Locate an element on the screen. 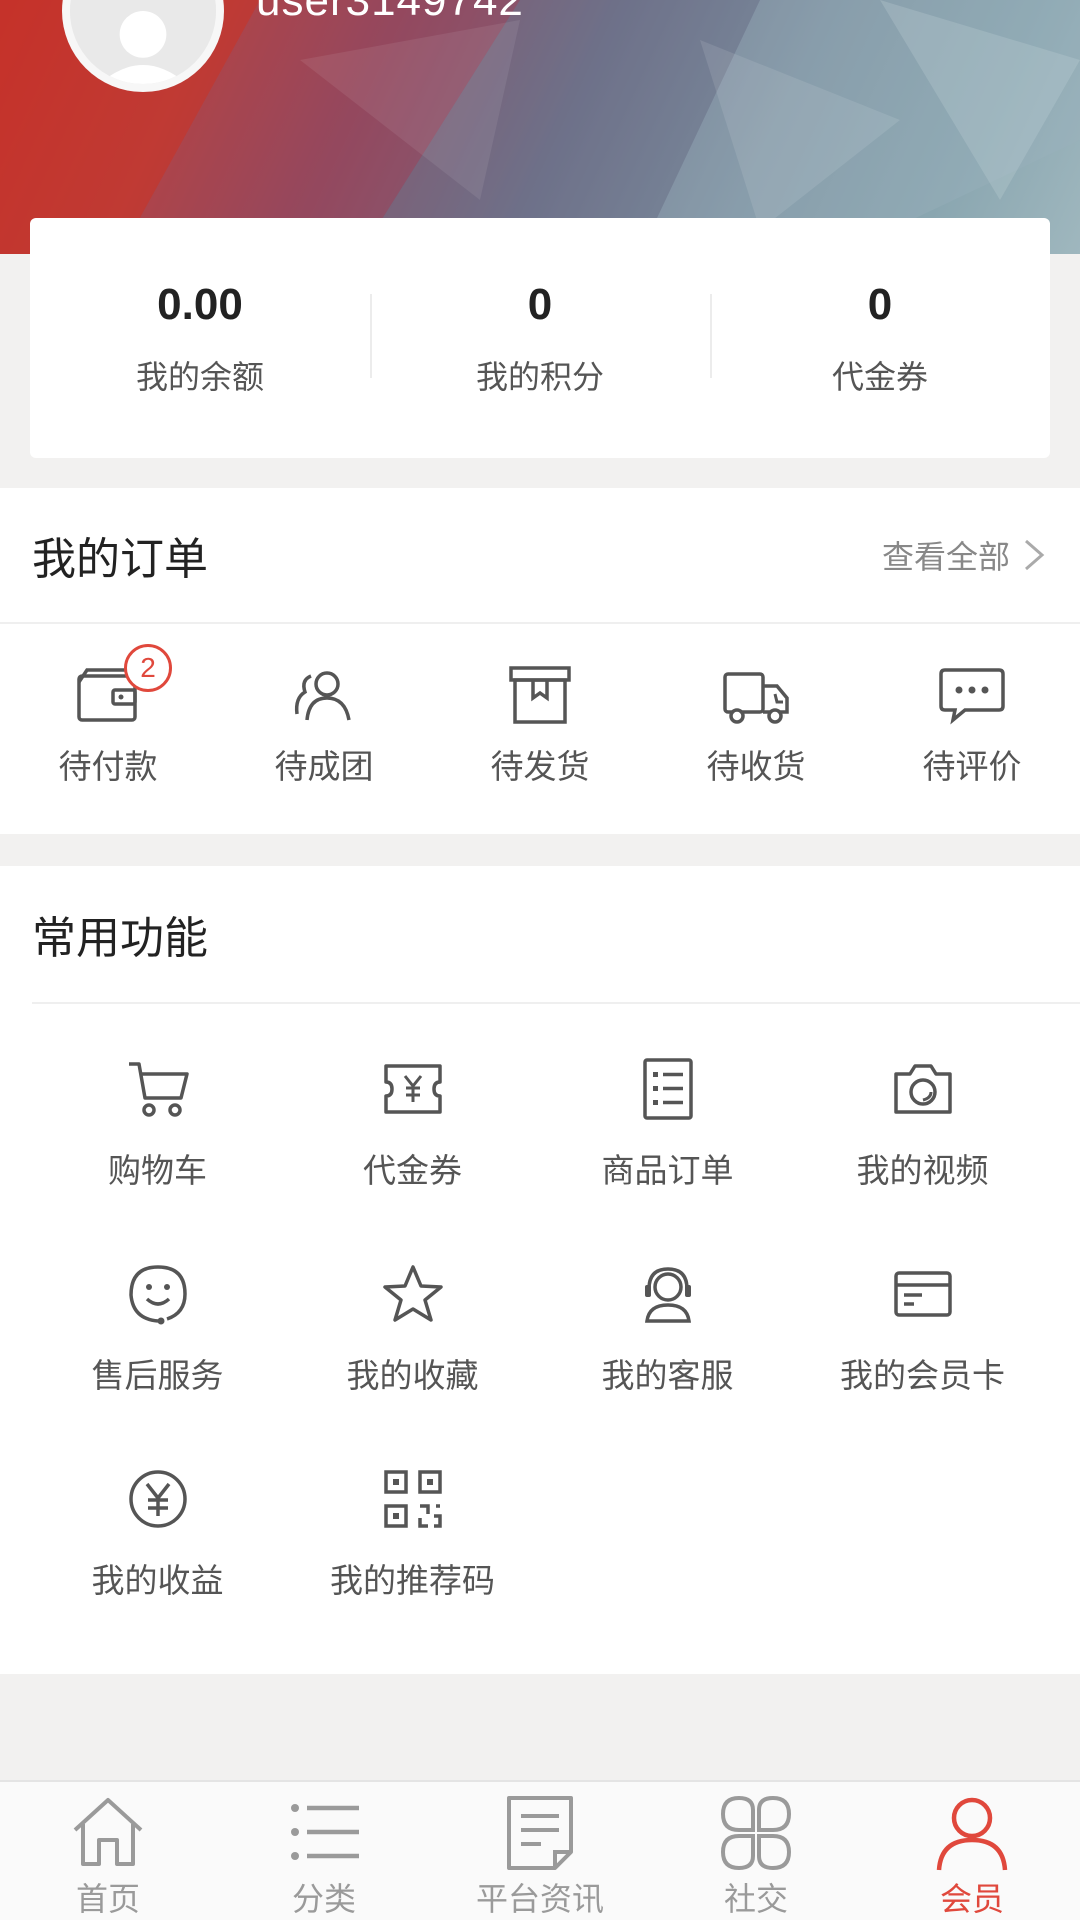 The width and height of the screenshot is (1080, 1920). profile-header: user3149742 is located at coordinates (540, 127).